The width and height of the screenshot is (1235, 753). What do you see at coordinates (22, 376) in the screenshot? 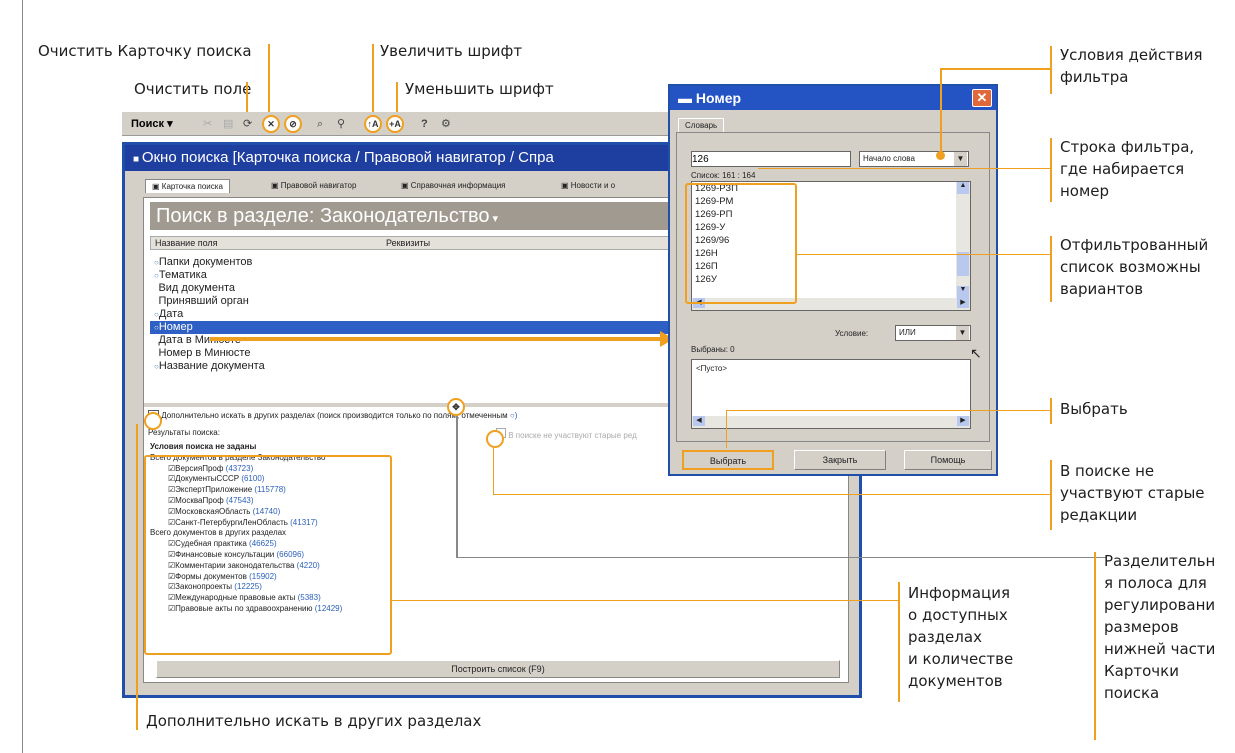
I see `page-left-rule` at bounding box center [22, 376].